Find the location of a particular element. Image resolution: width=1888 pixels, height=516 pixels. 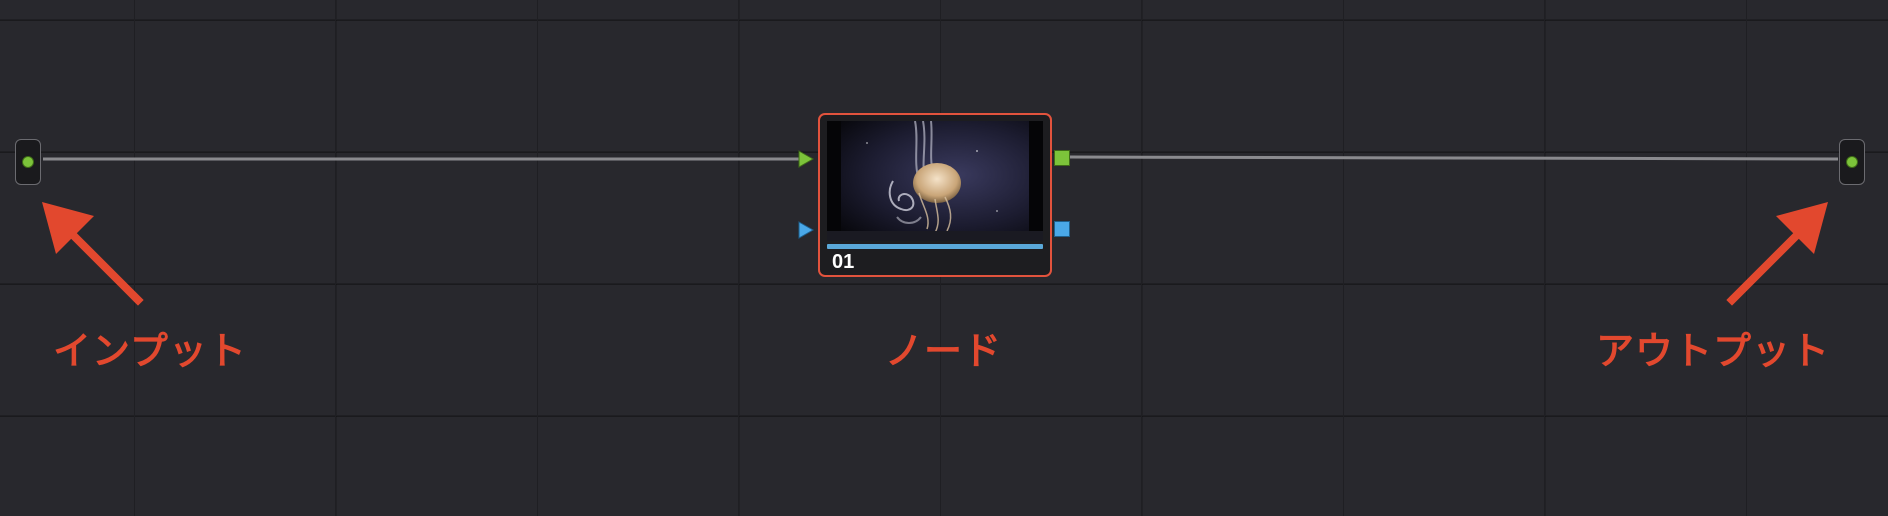

node-thumbnail is located at coordinates (935, 181).